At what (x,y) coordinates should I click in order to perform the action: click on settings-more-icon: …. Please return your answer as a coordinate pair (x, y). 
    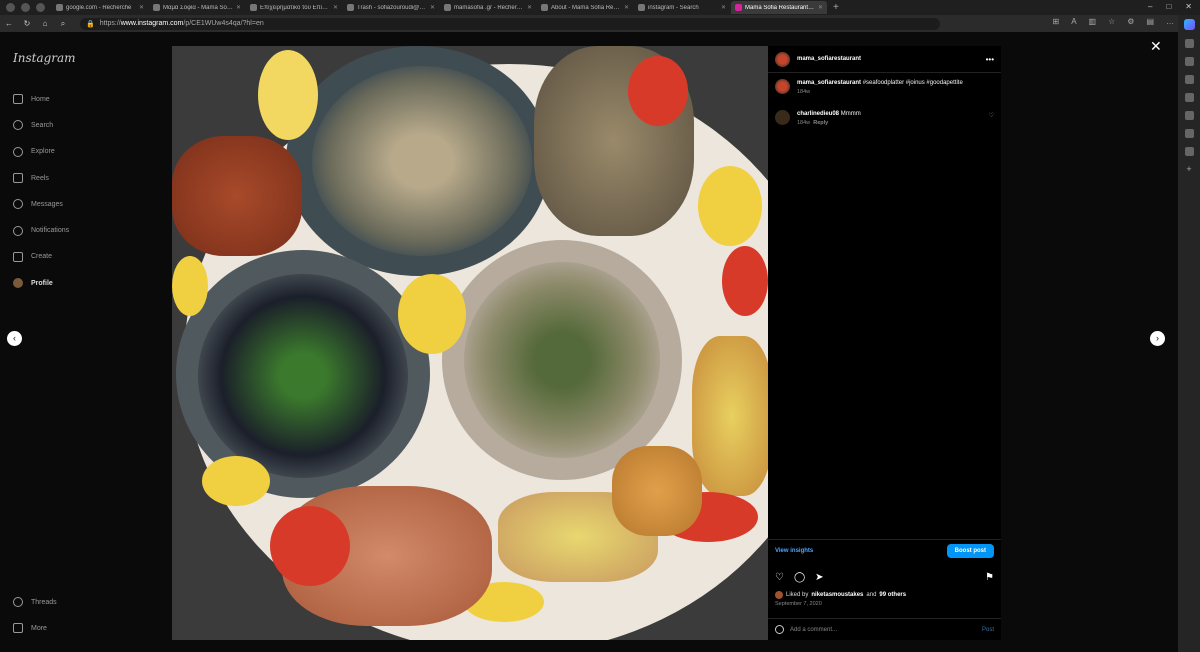
    Looking at the image, I should click on (1170, 21).